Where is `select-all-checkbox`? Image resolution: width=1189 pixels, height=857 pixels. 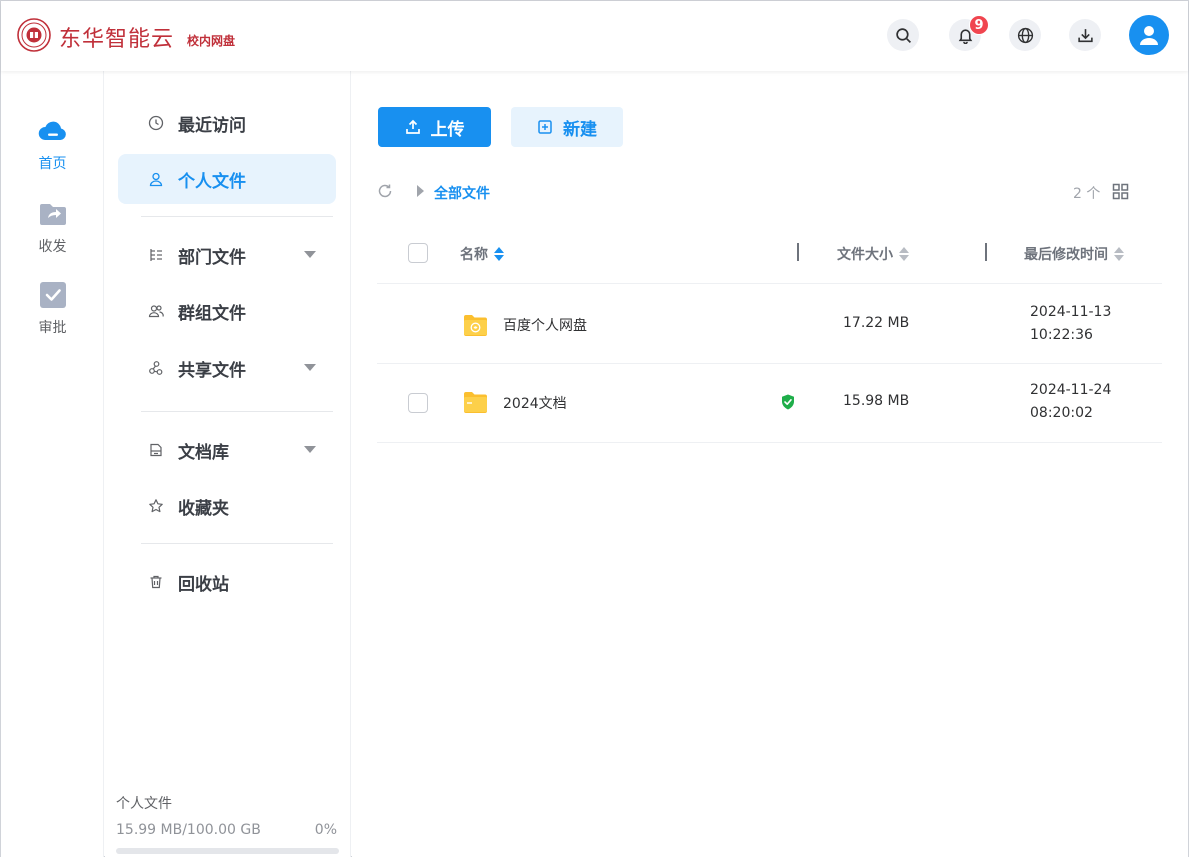 select-all-checkbox is located at coordinates (418, 253).